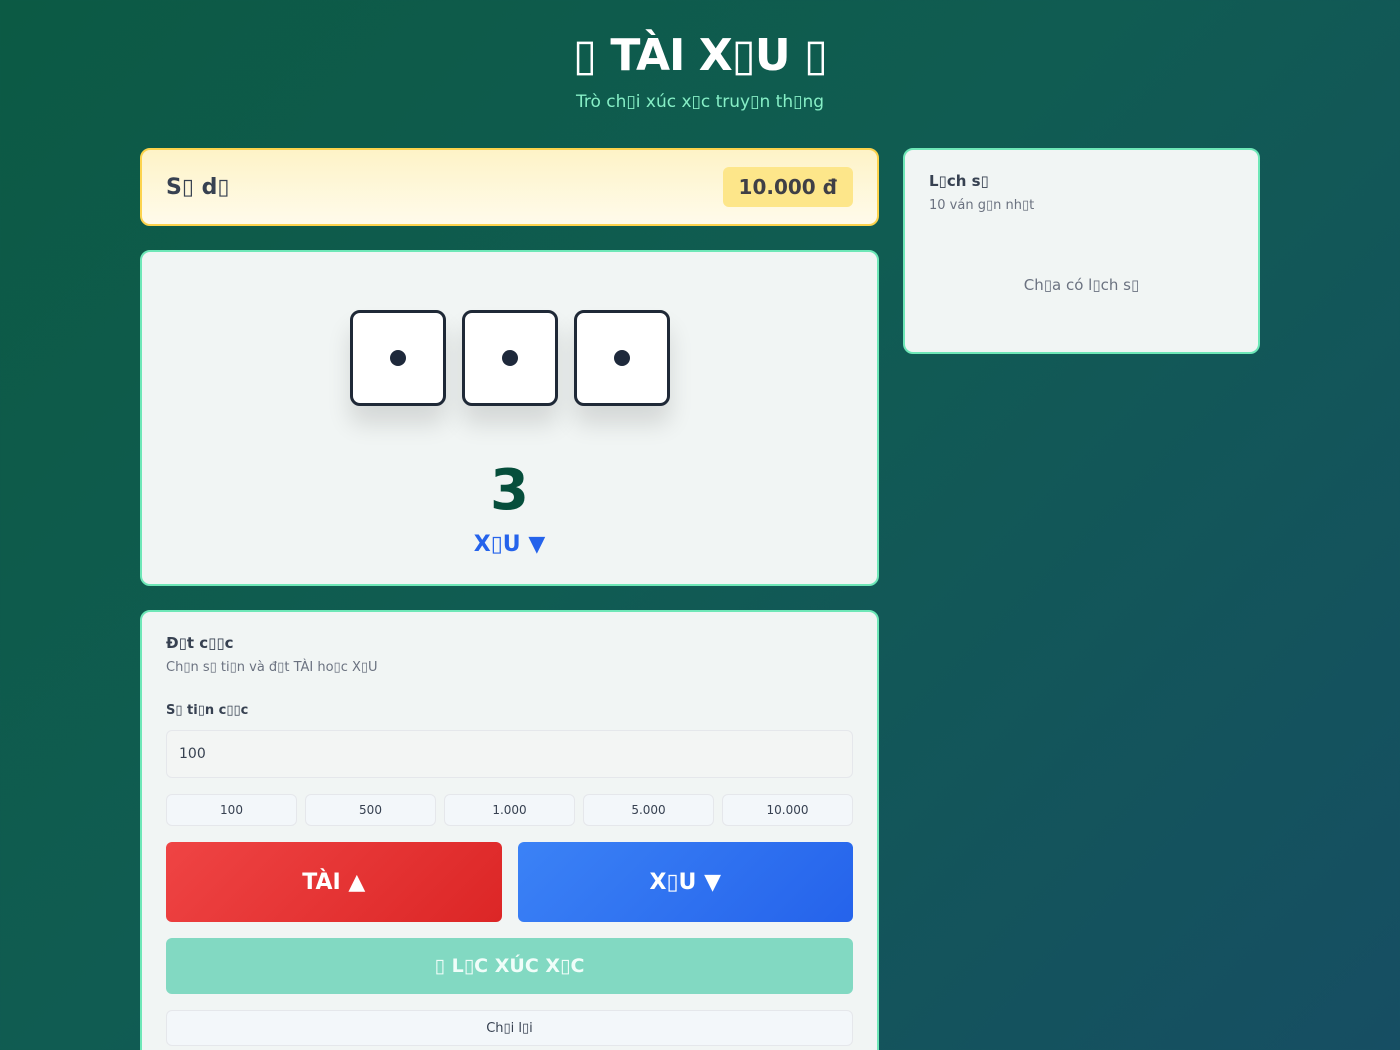 The width and height of the screenshot is (1400, 1050). I want to click on chip-10000: 10.000, so click(787, 810).